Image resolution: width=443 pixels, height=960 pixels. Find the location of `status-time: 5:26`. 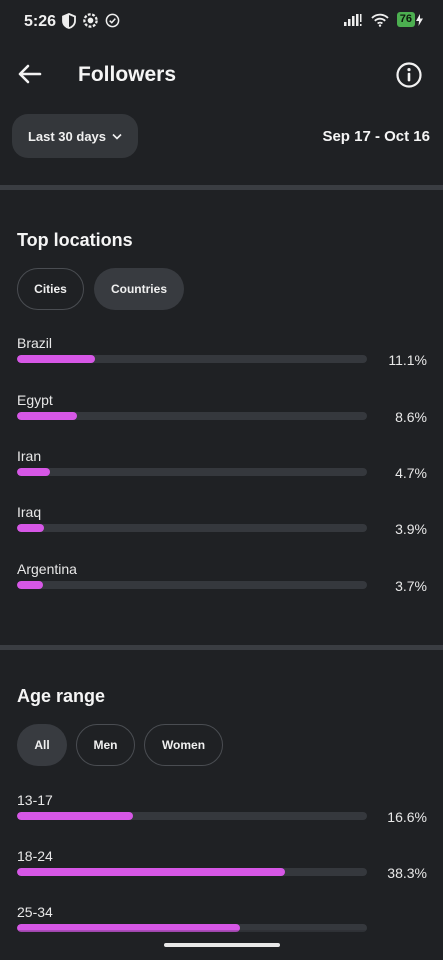

status-time: 5:26 is located at coordinates (40, 21).